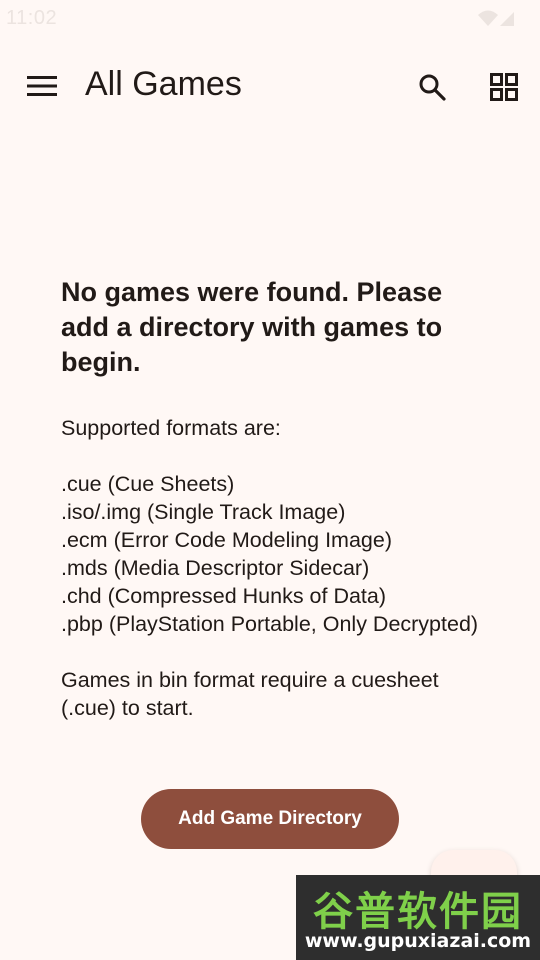 The width and height of the screenshot is (540, 960). I want to click on status-icons, so click(496, 18).